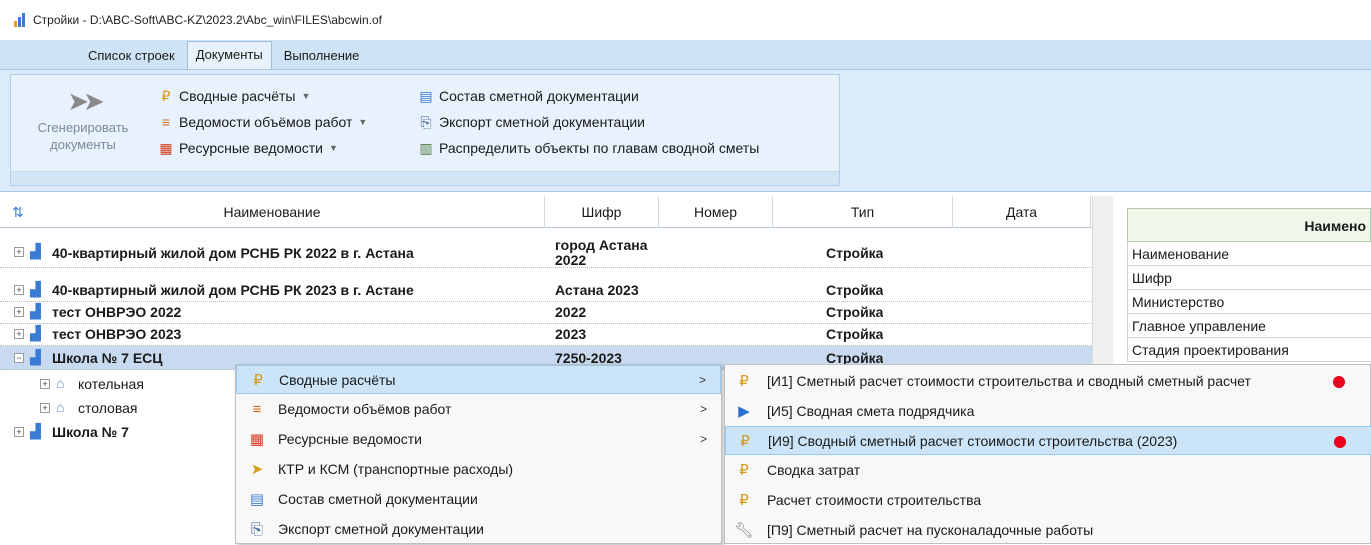  What do you see at coordinates (1249, 278) in the screenshot?
I see `prop-row-code: Шифр` at bounding box center [1249, 278].